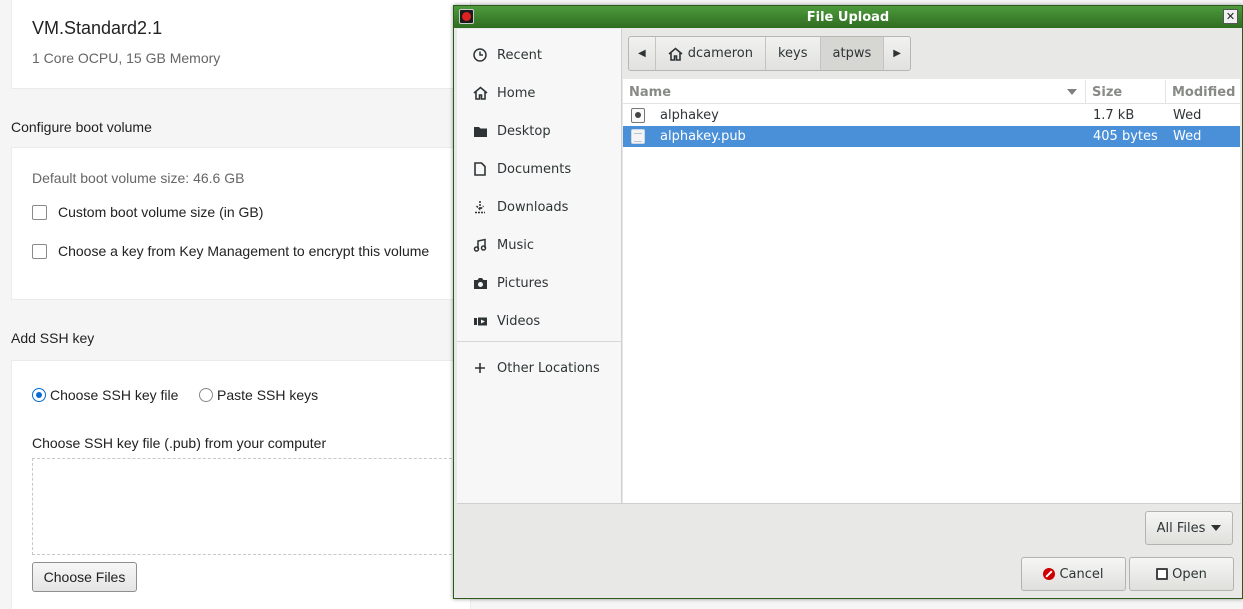  I want to click on column-headers: Name Size Modified, so click(931, 92).